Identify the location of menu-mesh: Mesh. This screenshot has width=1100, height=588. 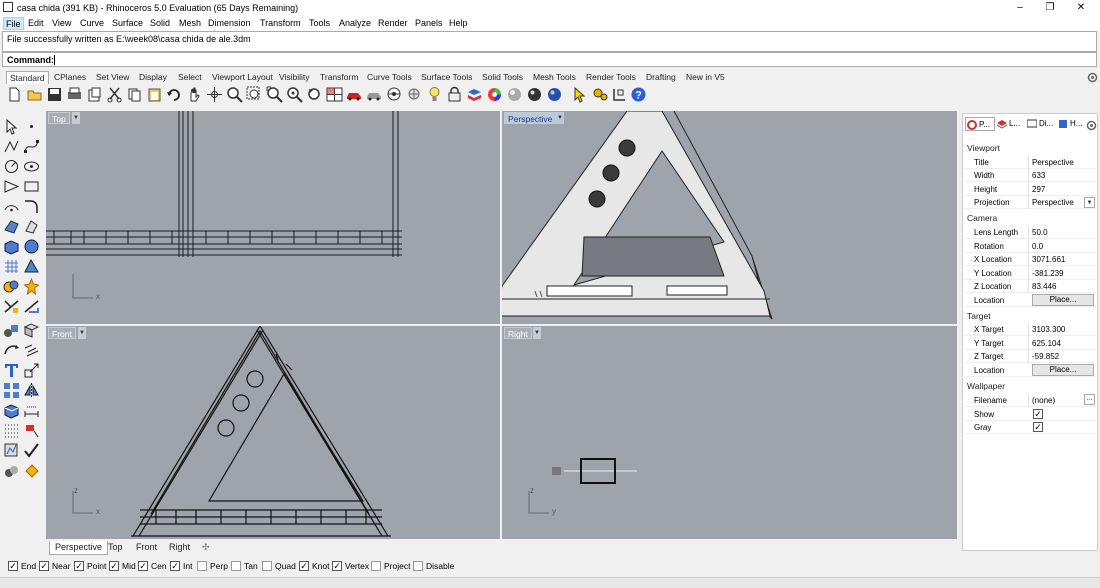
(190, 23).